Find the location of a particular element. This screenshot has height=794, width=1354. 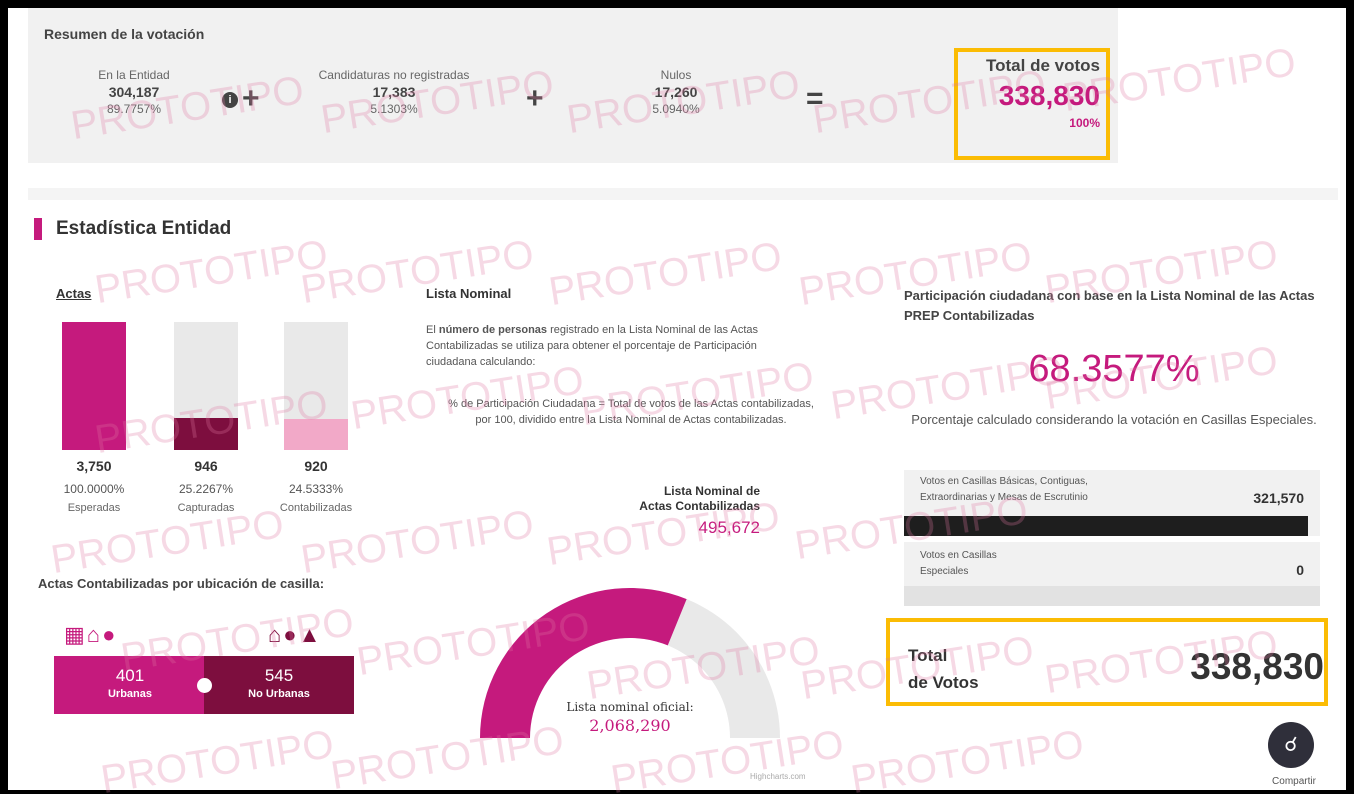

no-registradas-label: Candidaturas no registradas is located at coordinates (394, 75).